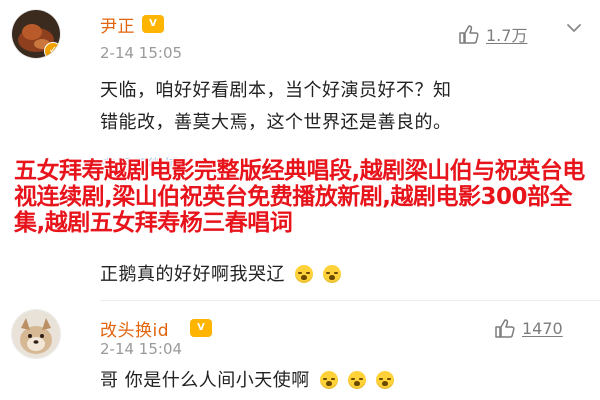 The width and height of the screenshot is (600, 400). I want to click on comment-text: 正鹅真的好好啊我哭辽, so click(221, 273).